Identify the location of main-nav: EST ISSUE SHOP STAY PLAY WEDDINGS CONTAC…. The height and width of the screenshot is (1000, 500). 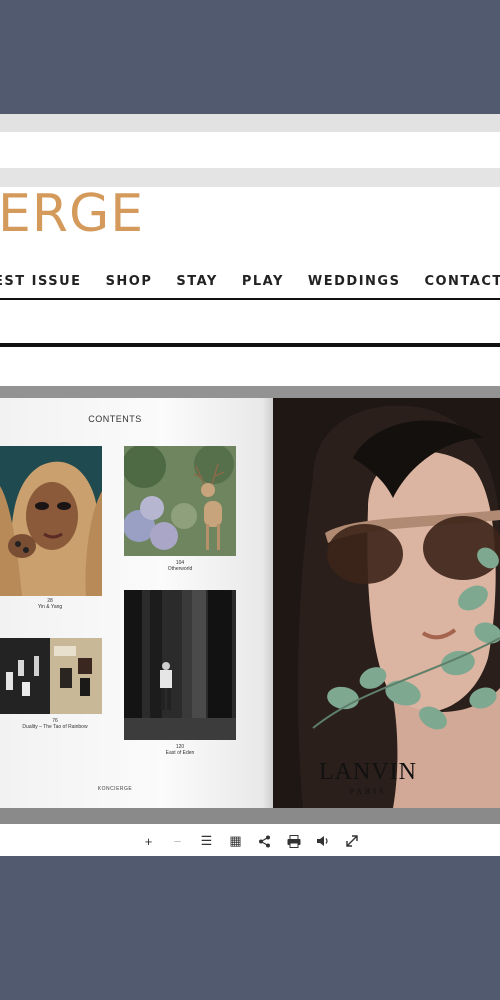
(250, 282).